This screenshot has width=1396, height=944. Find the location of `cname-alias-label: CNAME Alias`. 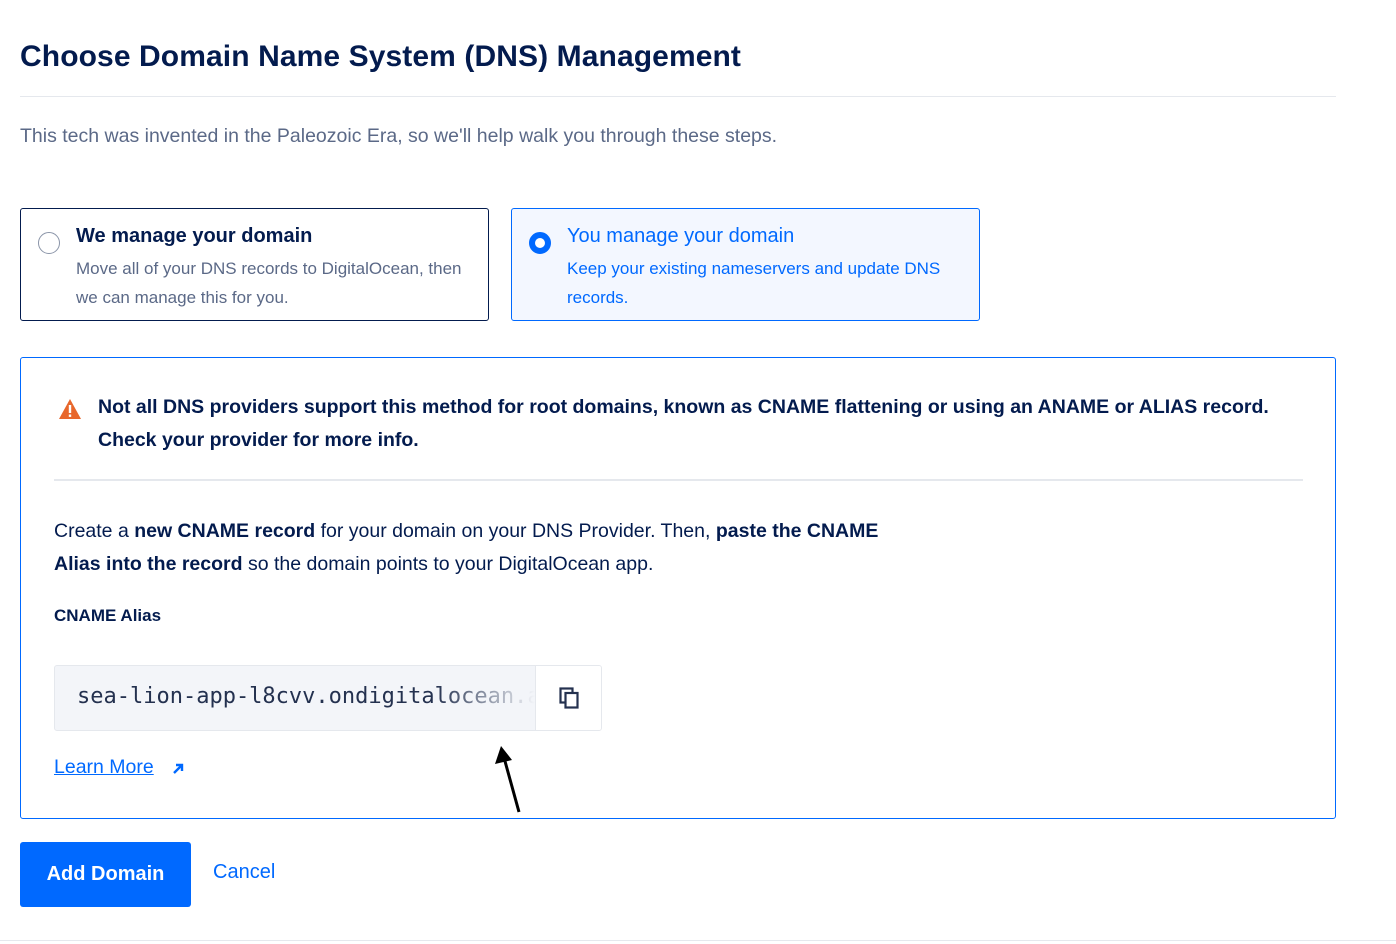

cname-alias-label: CNAME Alias is located at coordinates (108, 615).